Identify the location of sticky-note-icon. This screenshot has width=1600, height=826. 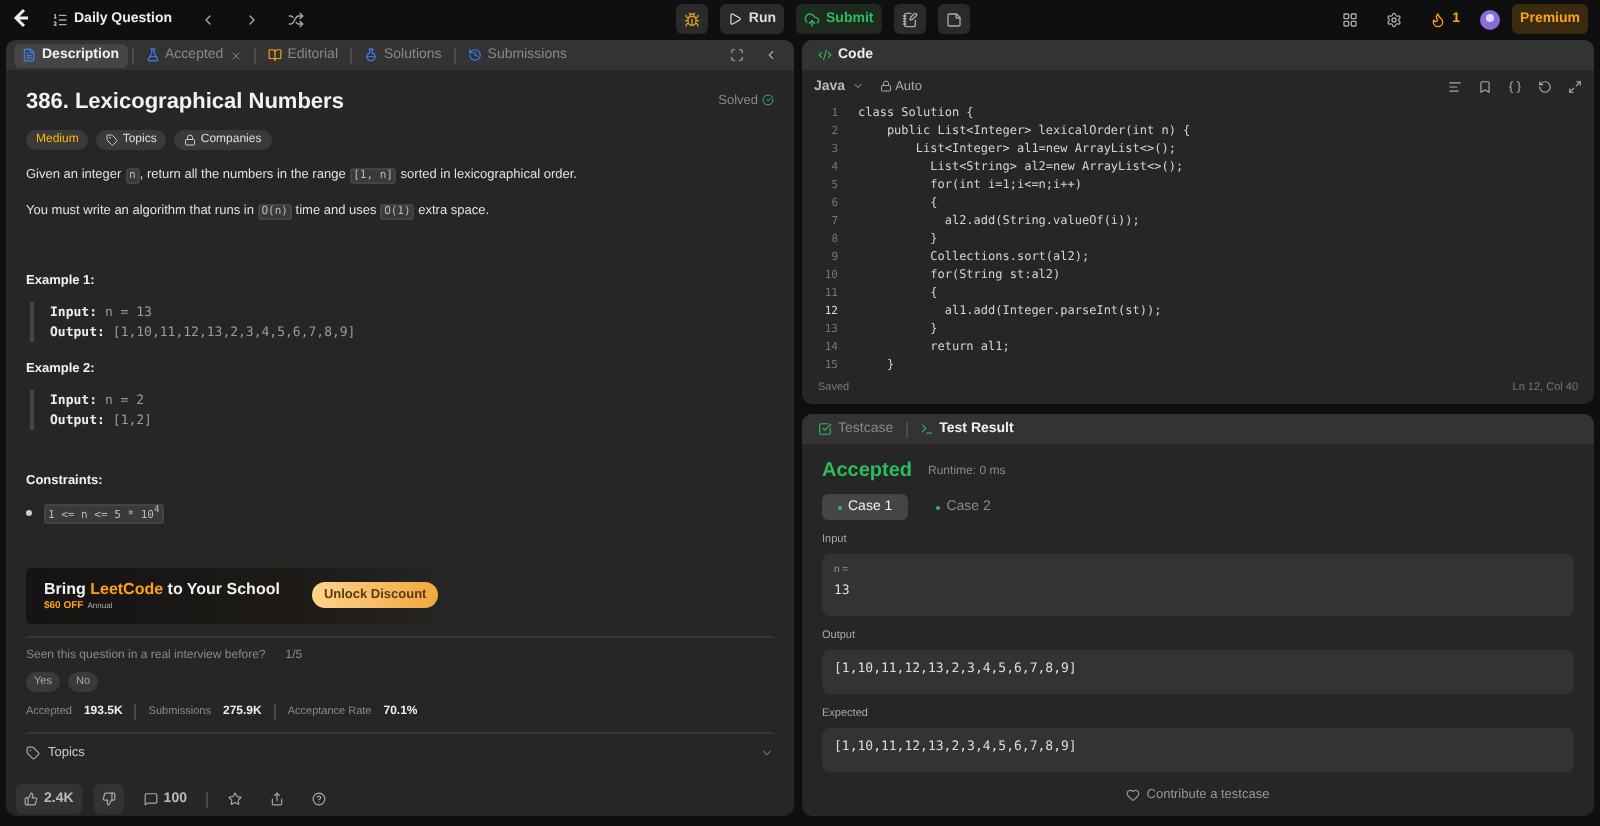
(953, 19).